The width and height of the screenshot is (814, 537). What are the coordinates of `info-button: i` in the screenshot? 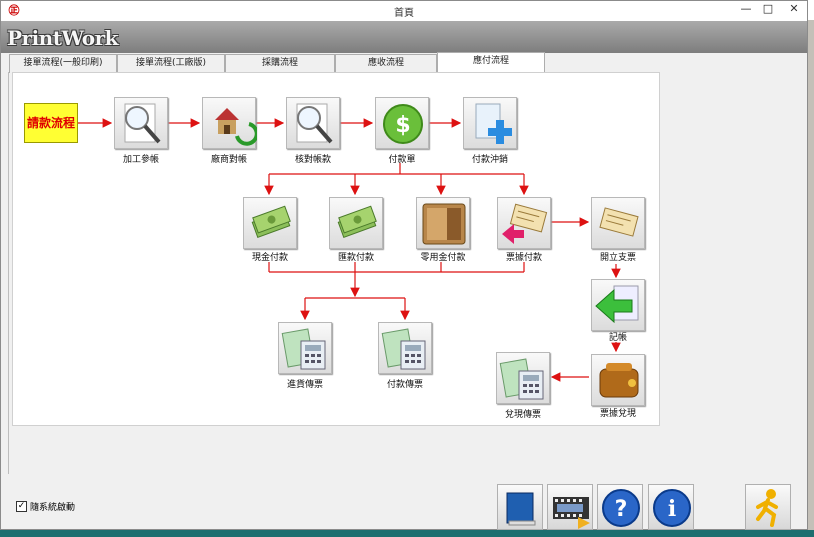 It's located at (671, 507).